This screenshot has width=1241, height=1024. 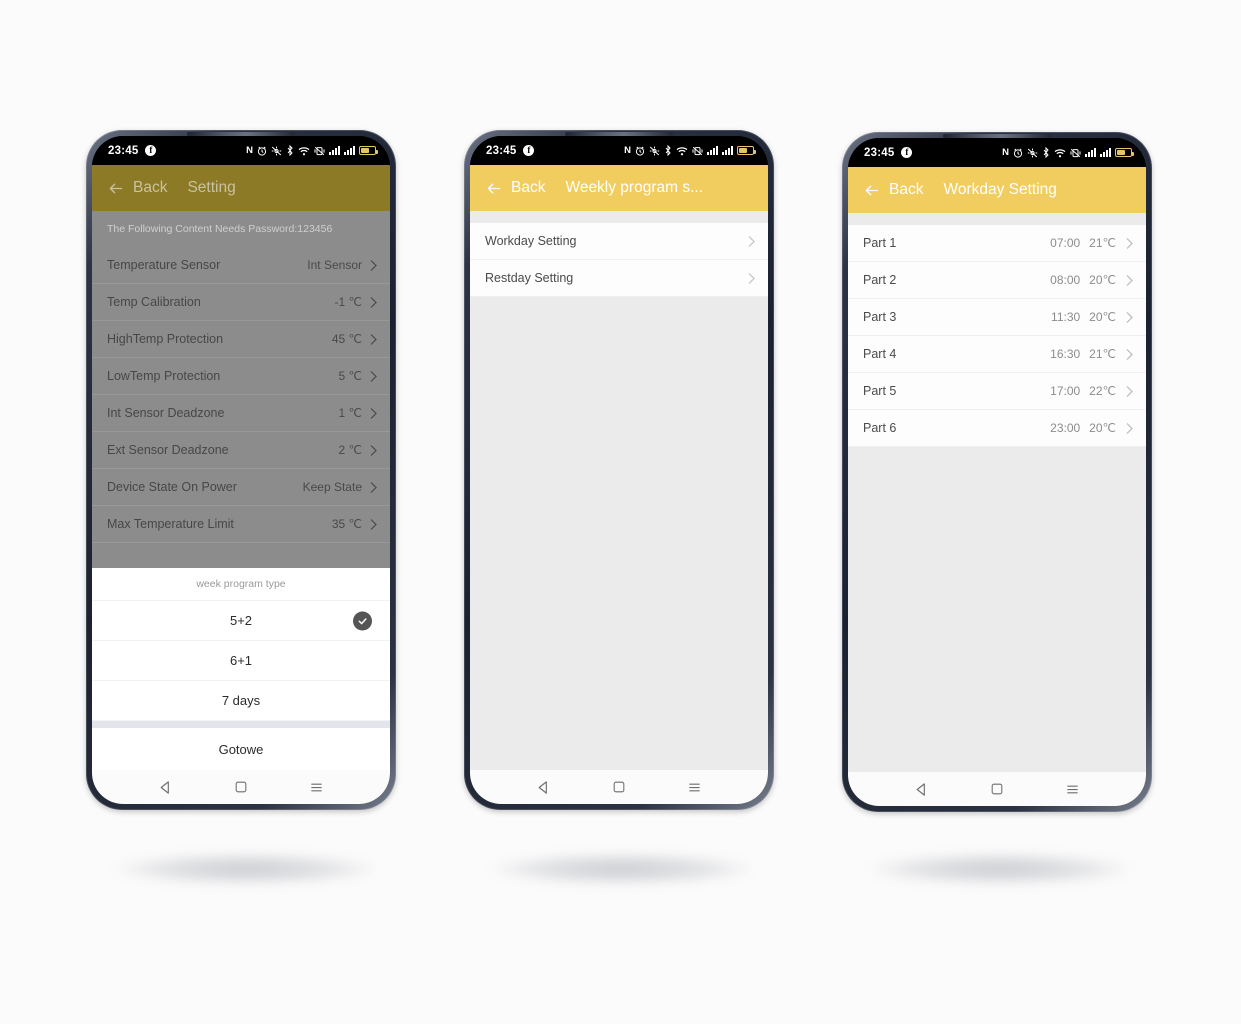 I want to click on list-item-temperature-sensor: Temperature Sensor Int Sensor, so click(x=241, y=265).